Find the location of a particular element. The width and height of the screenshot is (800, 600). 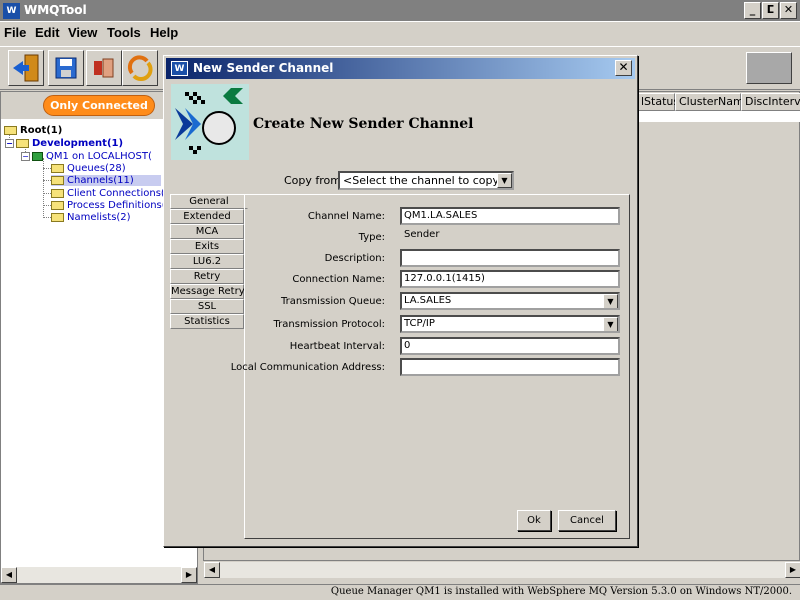

type-label: Type: is located at coordinates (371, 237).